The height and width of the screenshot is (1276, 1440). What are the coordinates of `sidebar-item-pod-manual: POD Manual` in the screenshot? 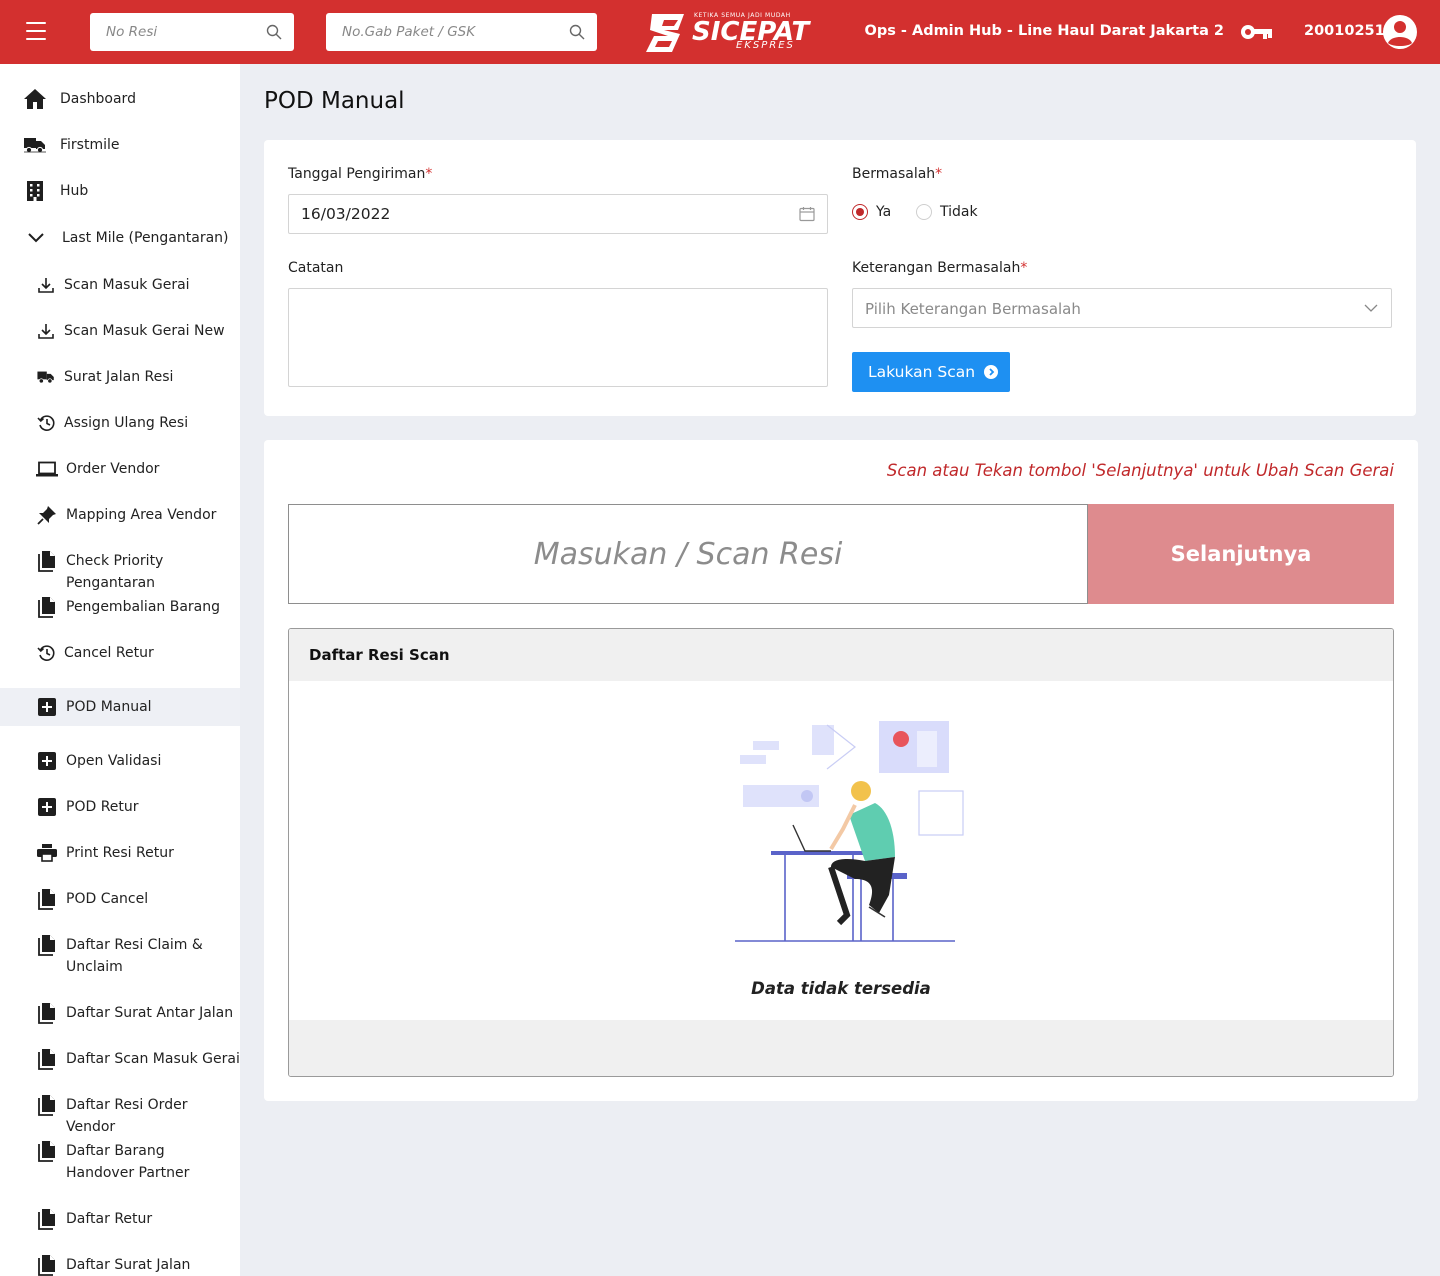 It's located at (120, 707).